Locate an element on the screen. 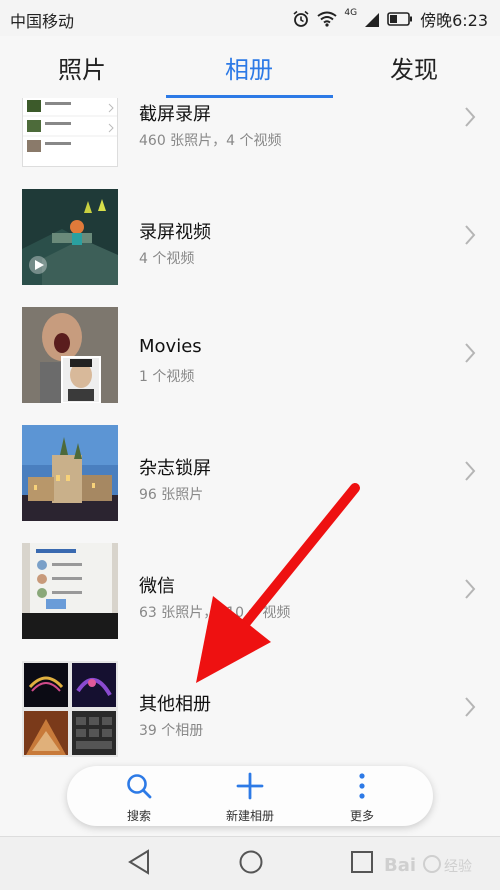  alarm-icon is located at coordinates (301, 18).